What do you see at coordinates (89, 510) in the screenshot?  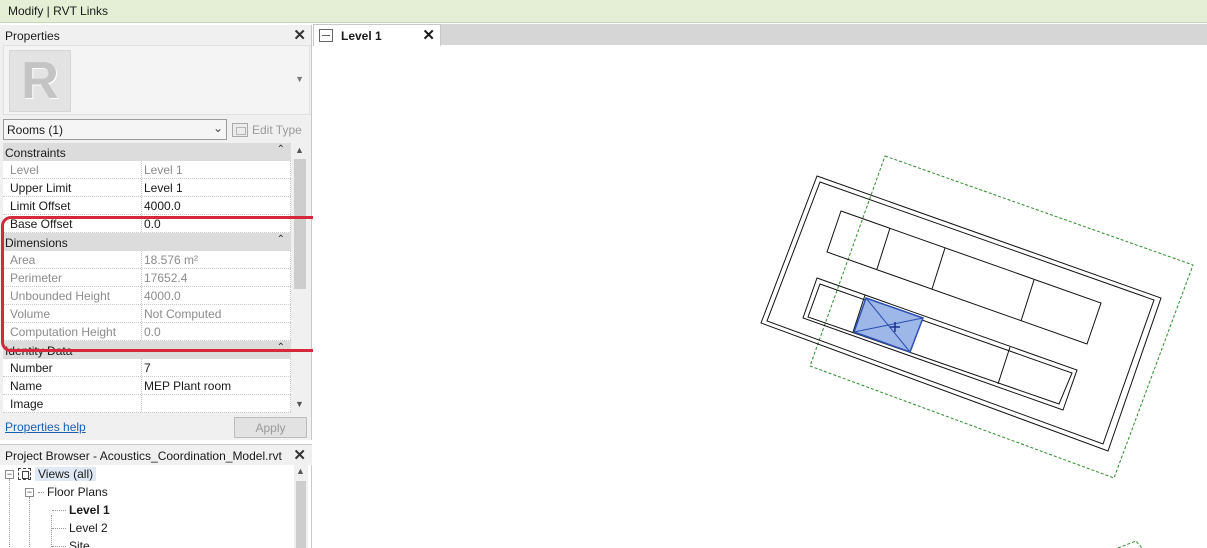 I see `plan-label: Level 1` at bounding box center [89, 510].